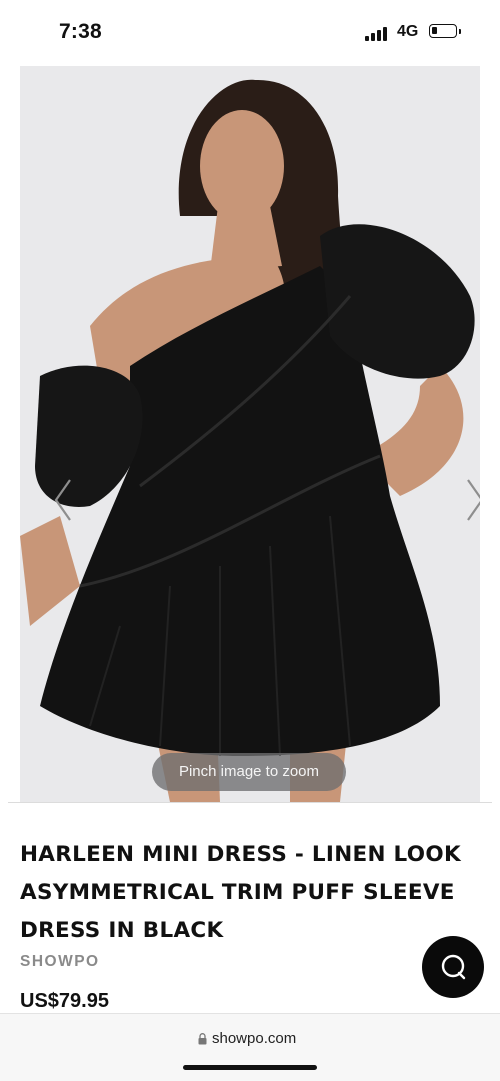 The image size is (500, 1081). I want to click on chevron-left-icon, so click(62, 500).